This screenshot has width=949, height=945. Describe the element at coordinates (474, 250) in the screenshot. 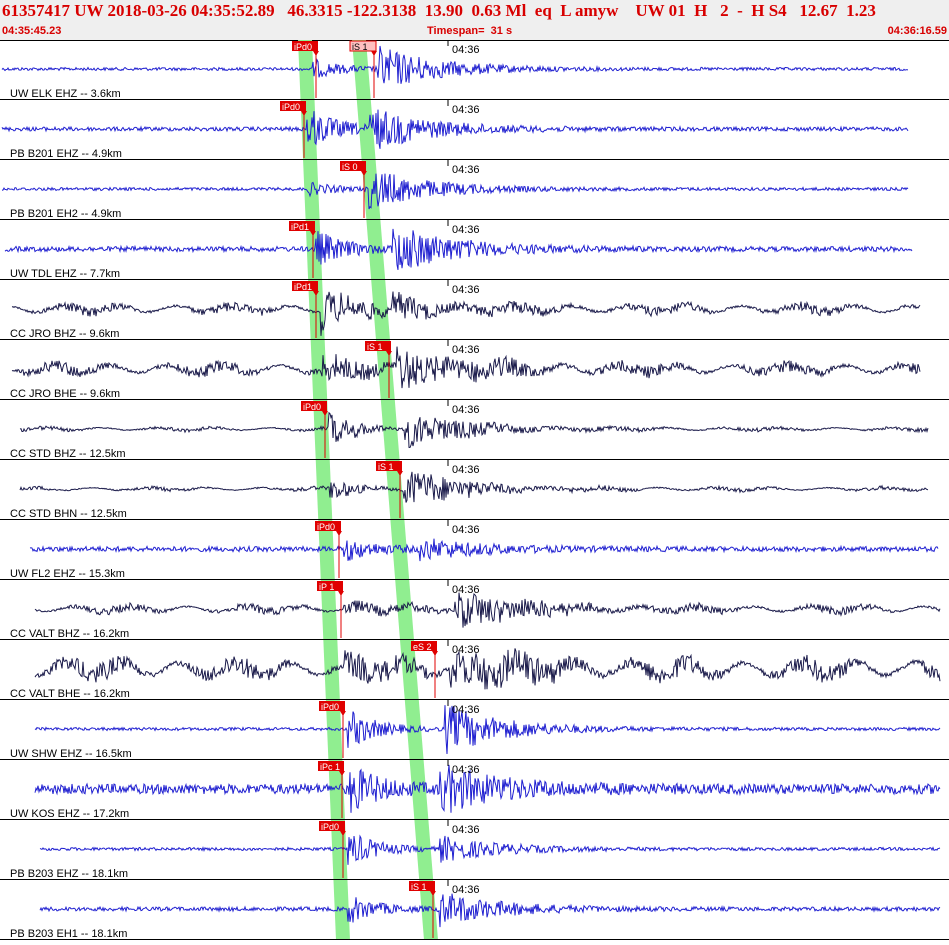

I see `trace-panel: 04:36 UW TDL EHZ -- 7.7km iPd1` at that location.